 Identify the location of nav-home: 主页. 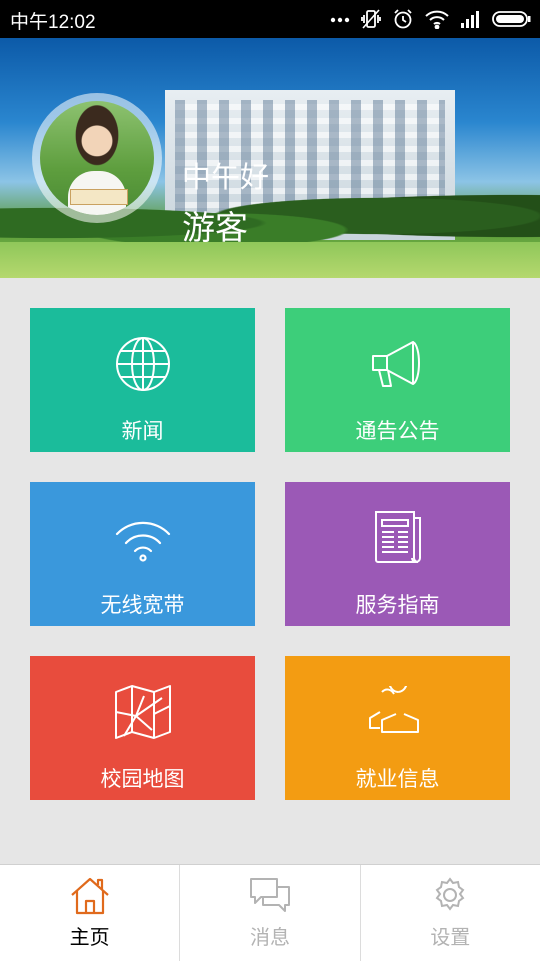
(89, 913).